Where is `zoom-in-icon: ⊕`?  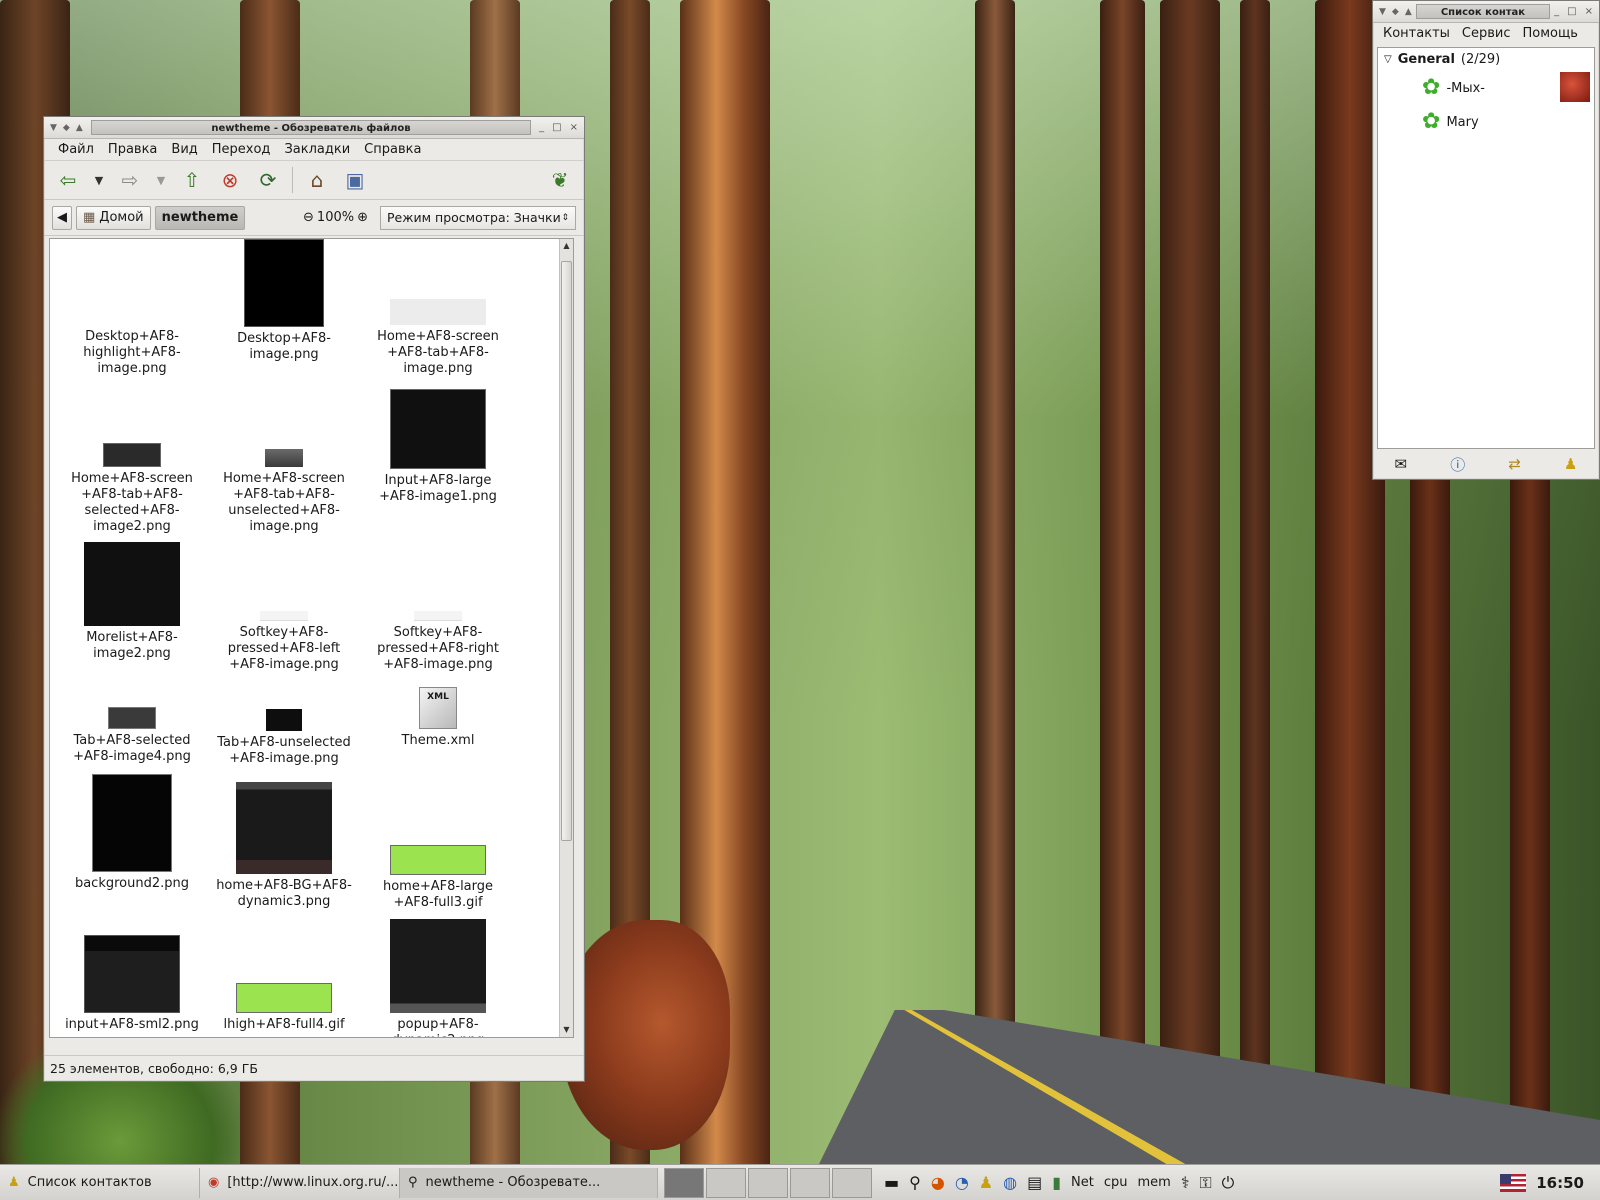
zoom-in-icon: ⊕ is located at coordinates (362, 217).